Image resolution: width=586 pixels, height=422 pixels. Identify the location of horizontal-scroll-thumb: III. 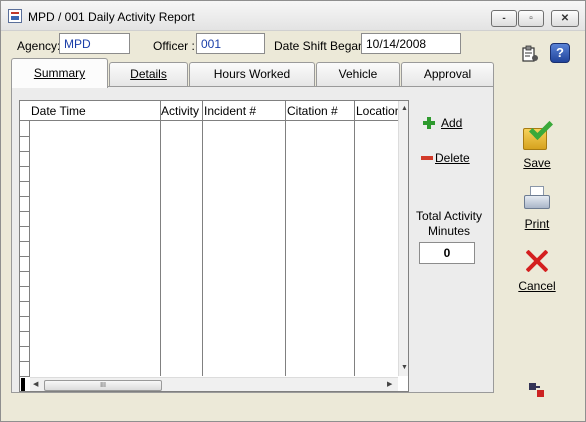
(103, 385).